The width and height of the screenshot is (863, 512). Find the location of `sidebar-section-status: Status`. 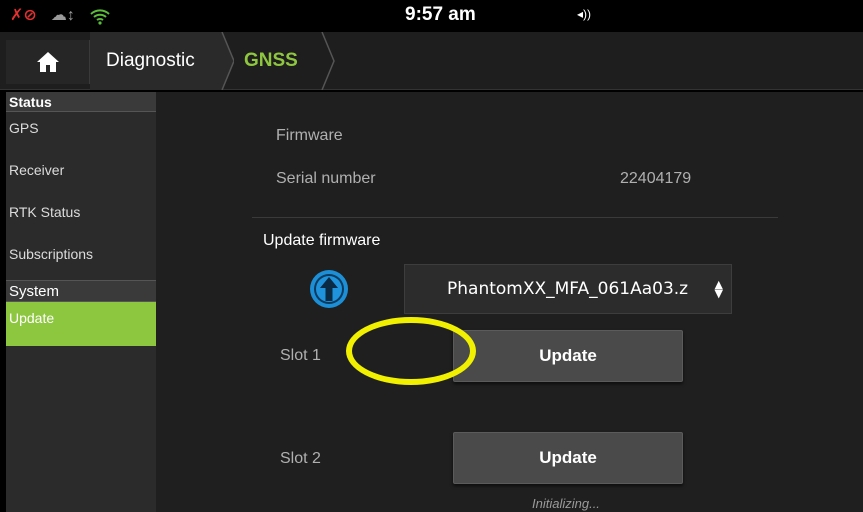

sidebar-section-status: Status is located at coordinates (81, 102).